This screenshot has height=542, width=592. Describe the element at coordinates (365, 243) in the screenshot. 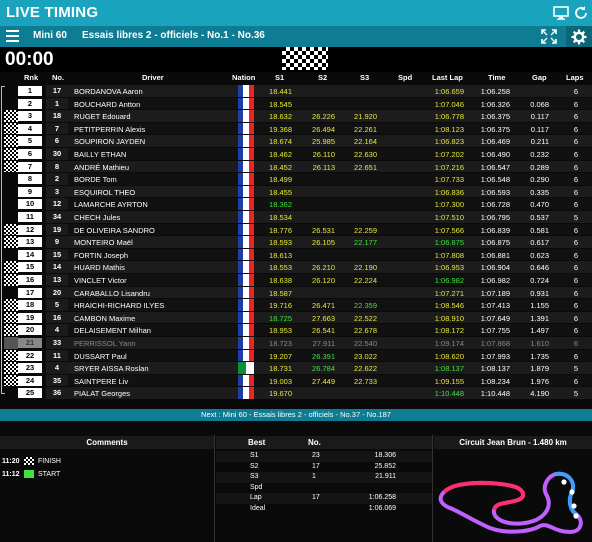

I see `sector3-cell: 22.177` at that location.